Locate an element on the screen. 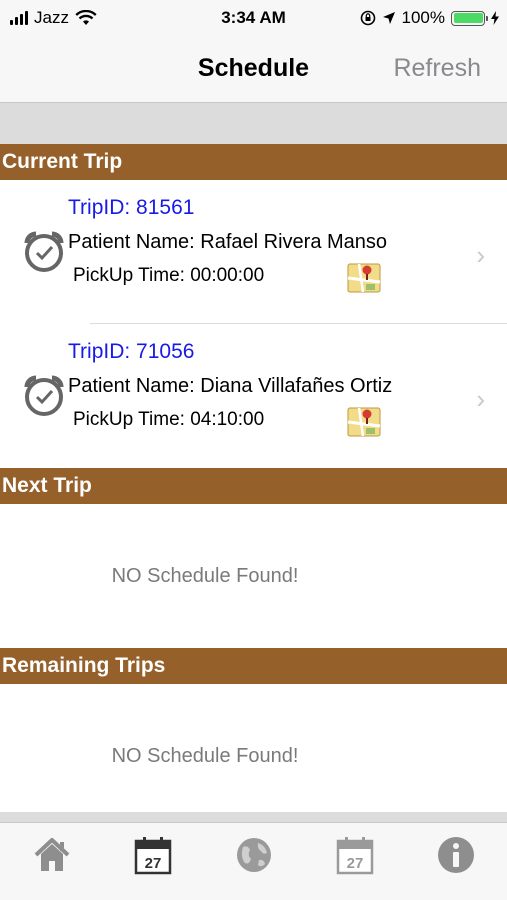 The width and height of the screenshot is (507, 900). info-icon is located at coordinates (456, 855).